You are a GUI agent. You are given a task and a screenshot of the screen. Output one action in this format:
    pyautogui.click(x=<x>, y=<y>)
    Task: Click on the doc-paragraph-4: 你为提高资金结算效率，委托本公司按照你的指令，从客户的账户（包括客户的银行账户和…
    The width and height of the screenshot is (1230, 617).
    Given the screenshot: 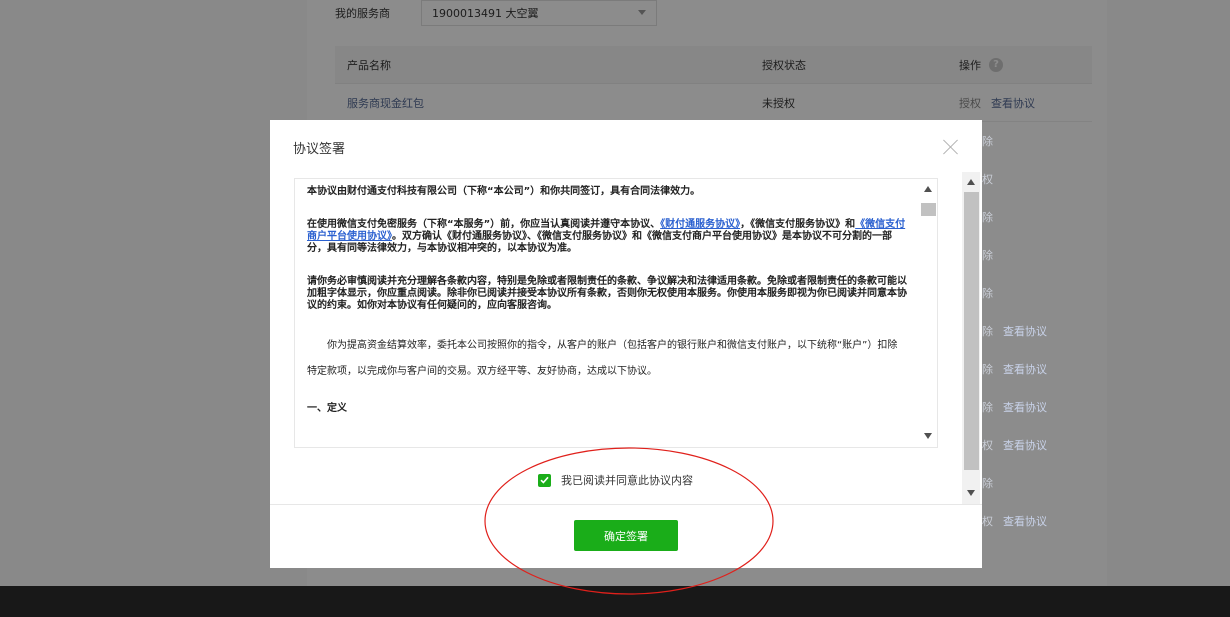 What is the action you would take?
    pyautogui.click(x=602, y=358)
    